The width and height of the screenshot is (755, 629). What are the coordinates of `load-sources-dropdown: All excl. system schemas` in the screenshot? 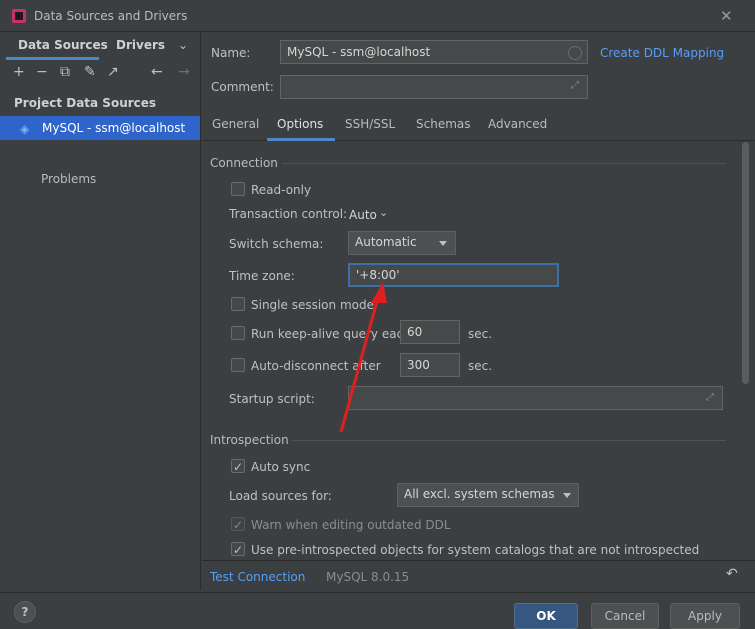 It's located at (488, 495).